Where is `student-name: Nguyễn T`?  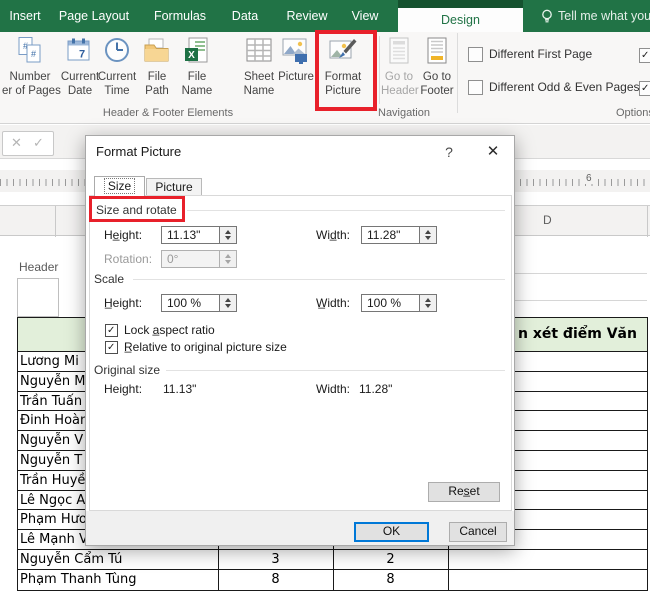 student-name: Nguyễn T is located at coordinates (51, 460).